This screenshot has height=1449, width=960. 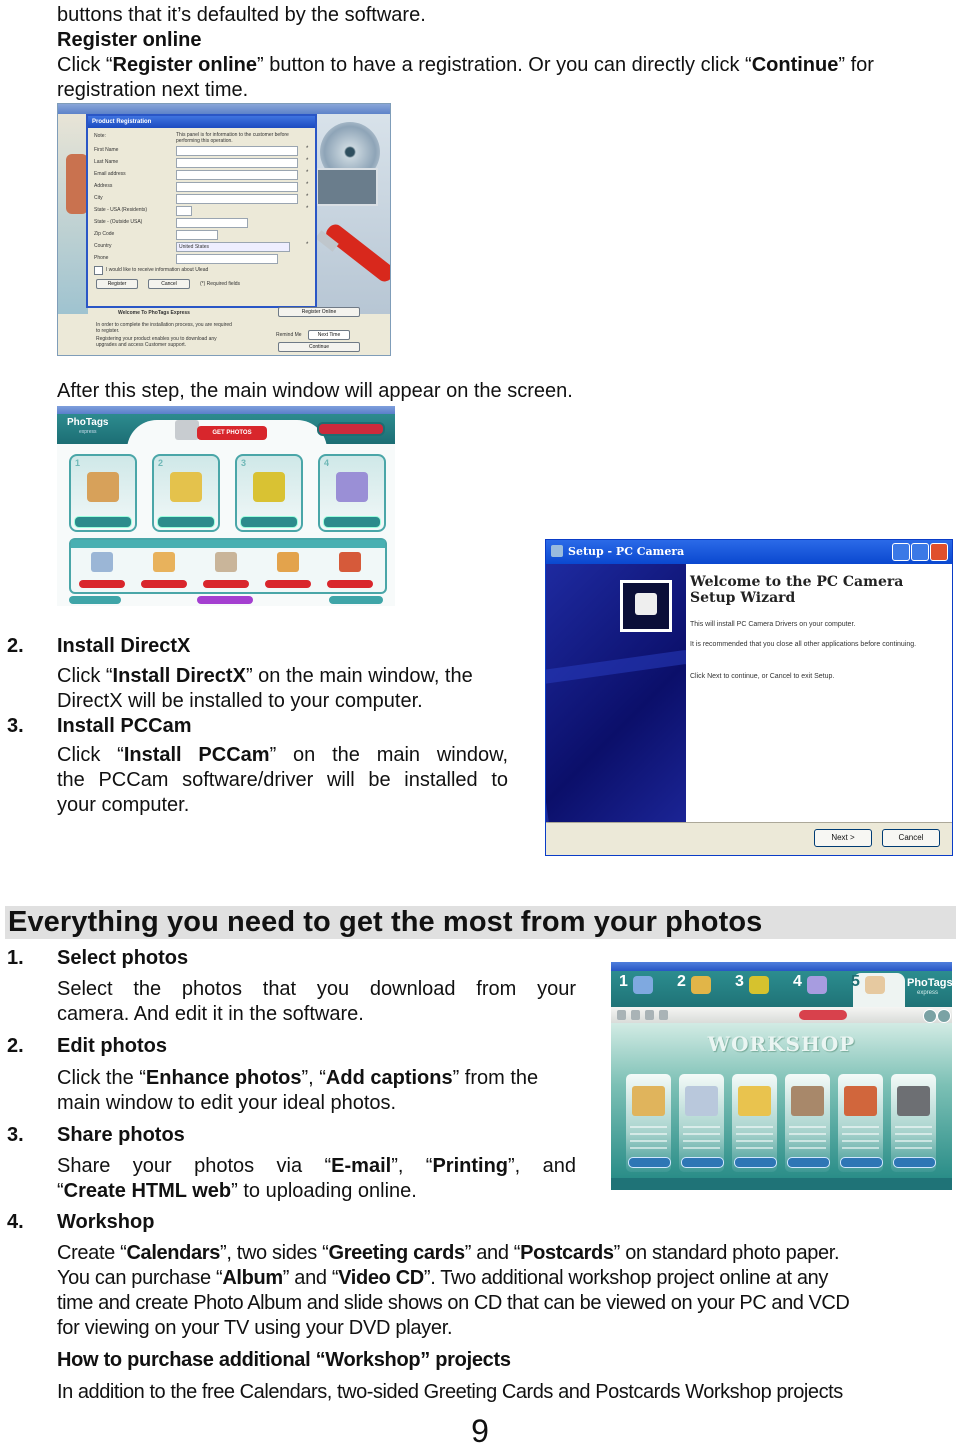 What do you see at coordinates (106, 1222) in the screenshot?
I see `workshop-heading: Workshop` at bounding box center [106, 1222].